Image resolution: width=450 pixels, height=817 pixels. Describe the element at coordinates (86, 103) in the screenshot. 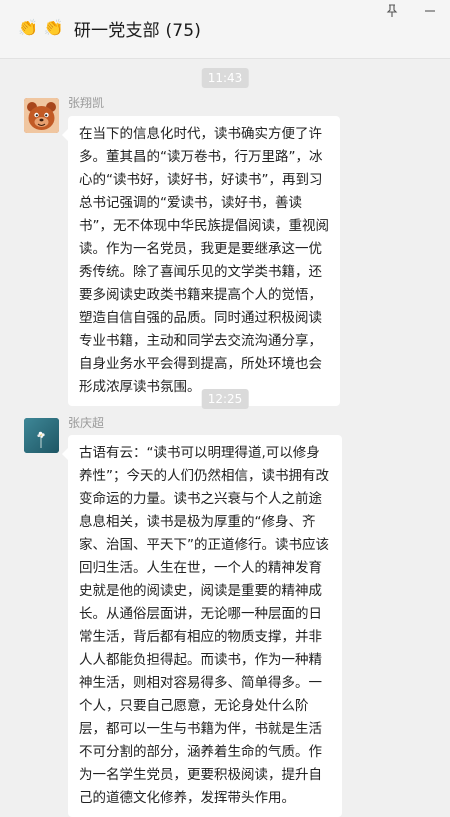

I see `sender-name: 张翔凯` at that location.